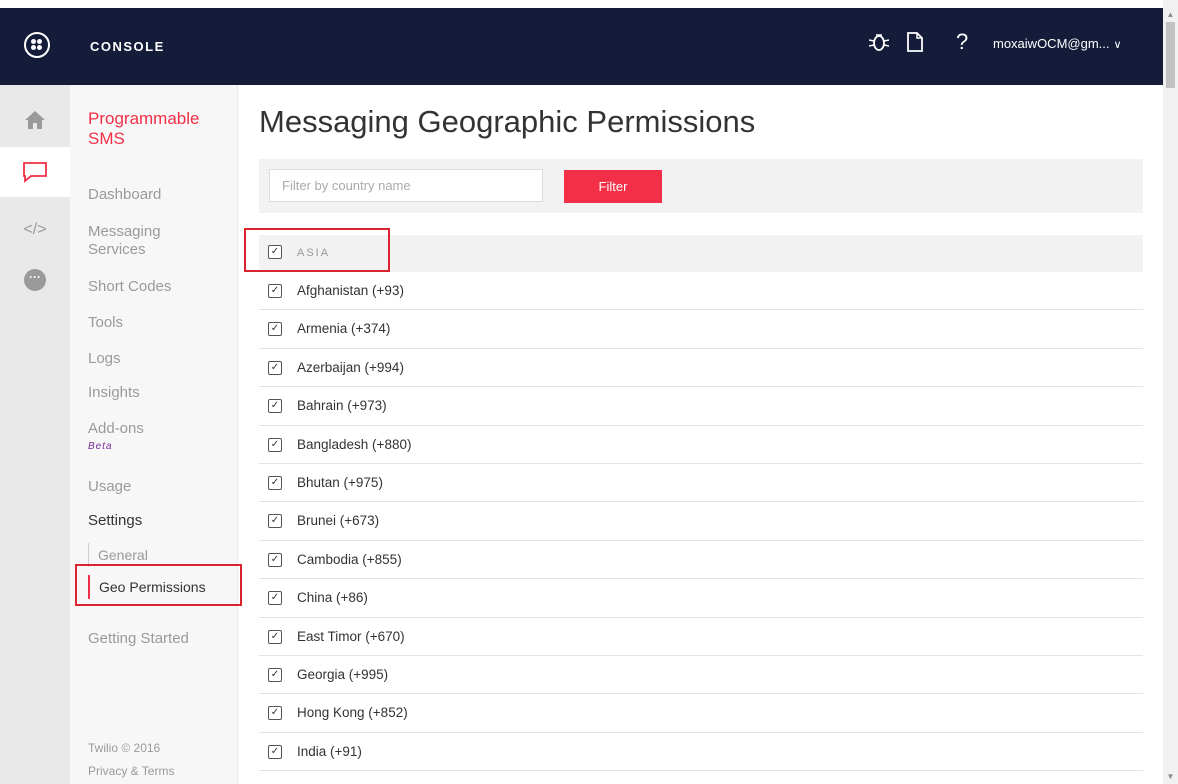 This screenshot has height=784, width=1178. Describe the element at coordinates (349, 559) in the screenshot. I see `country-name: Cambodia (+855)` at that location.